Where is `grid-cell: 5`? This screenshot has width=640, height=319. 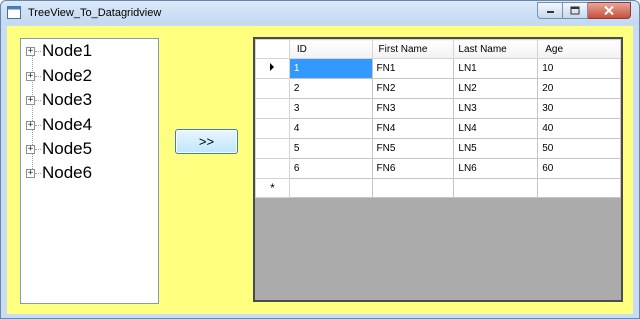 grid-cell: 5 is located at coordinates (330, 148).